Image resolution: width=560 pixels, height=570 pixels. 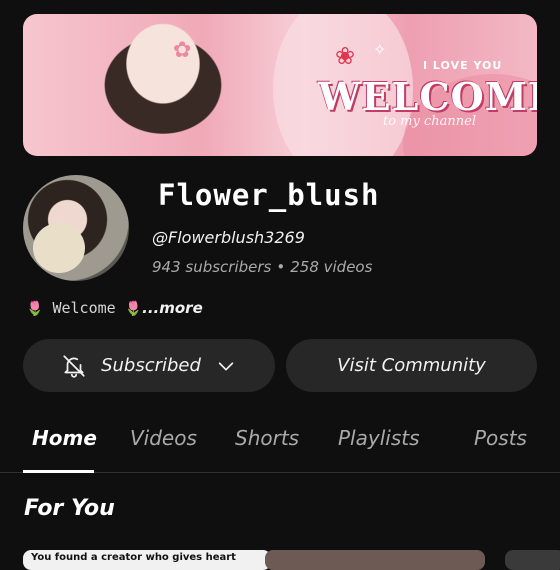 I want to click on banner-welcome-text: WELCOME, so click(x=427, y=96).